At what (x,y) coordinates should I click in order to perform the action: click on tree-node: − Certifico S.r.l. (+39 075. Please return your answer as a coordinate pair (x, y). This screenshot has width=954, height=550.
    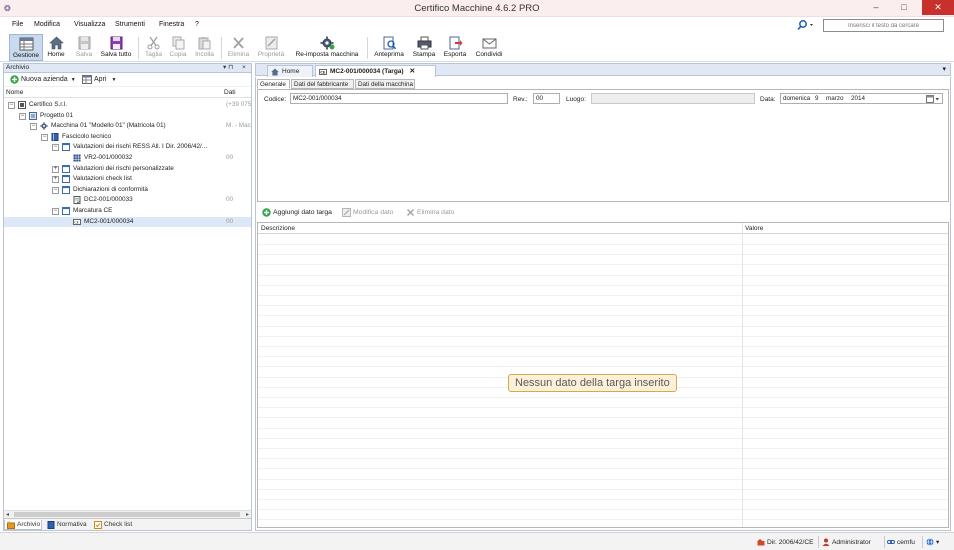
    Looking at the image, I should click on (127, 105).